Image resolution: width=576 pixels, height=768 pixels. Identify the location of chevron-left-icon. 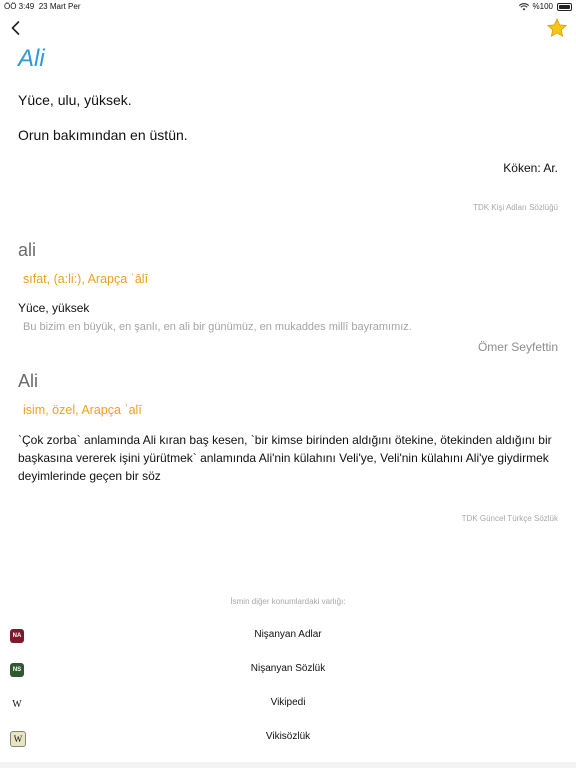
(15, 28).